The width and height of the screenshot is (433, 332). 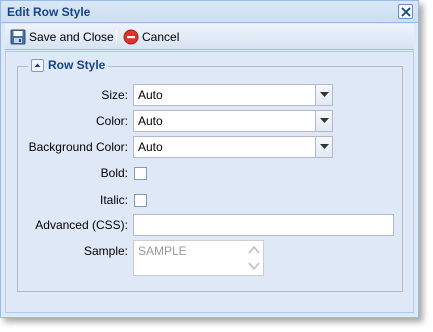 I want to click on toolbar-separator, so click(x=116, y=37).